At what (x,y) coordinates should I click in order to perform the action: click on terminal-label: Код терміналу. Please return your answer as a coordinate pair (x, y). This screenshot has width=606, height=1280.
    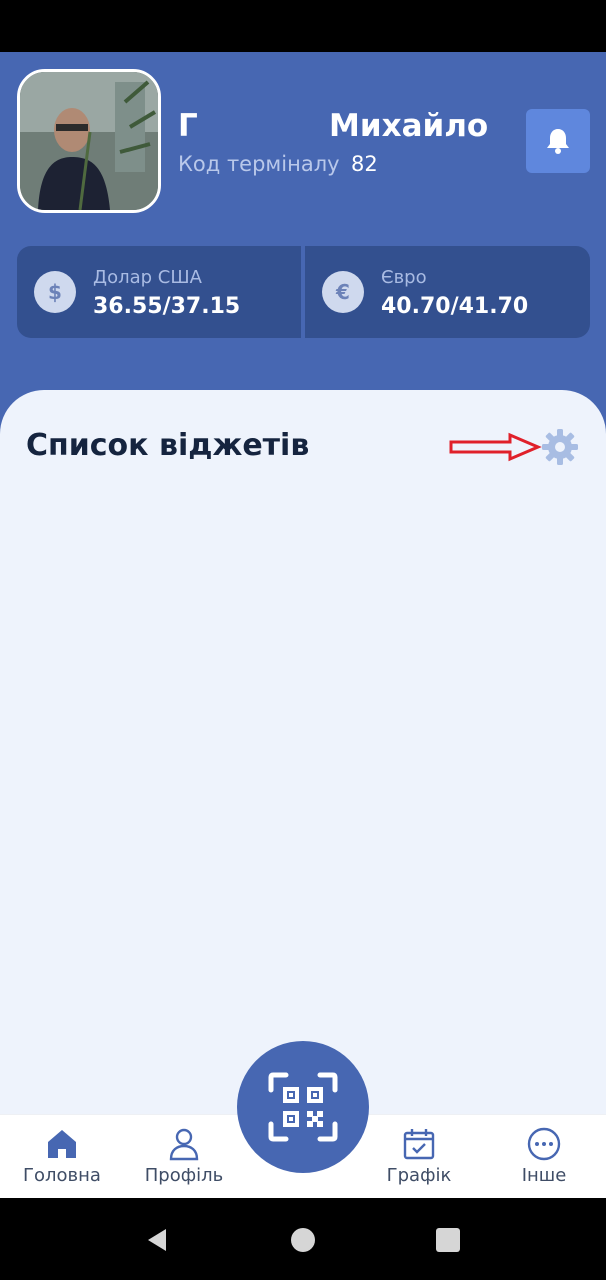
    Looking at the image, I should click on (259, 164).